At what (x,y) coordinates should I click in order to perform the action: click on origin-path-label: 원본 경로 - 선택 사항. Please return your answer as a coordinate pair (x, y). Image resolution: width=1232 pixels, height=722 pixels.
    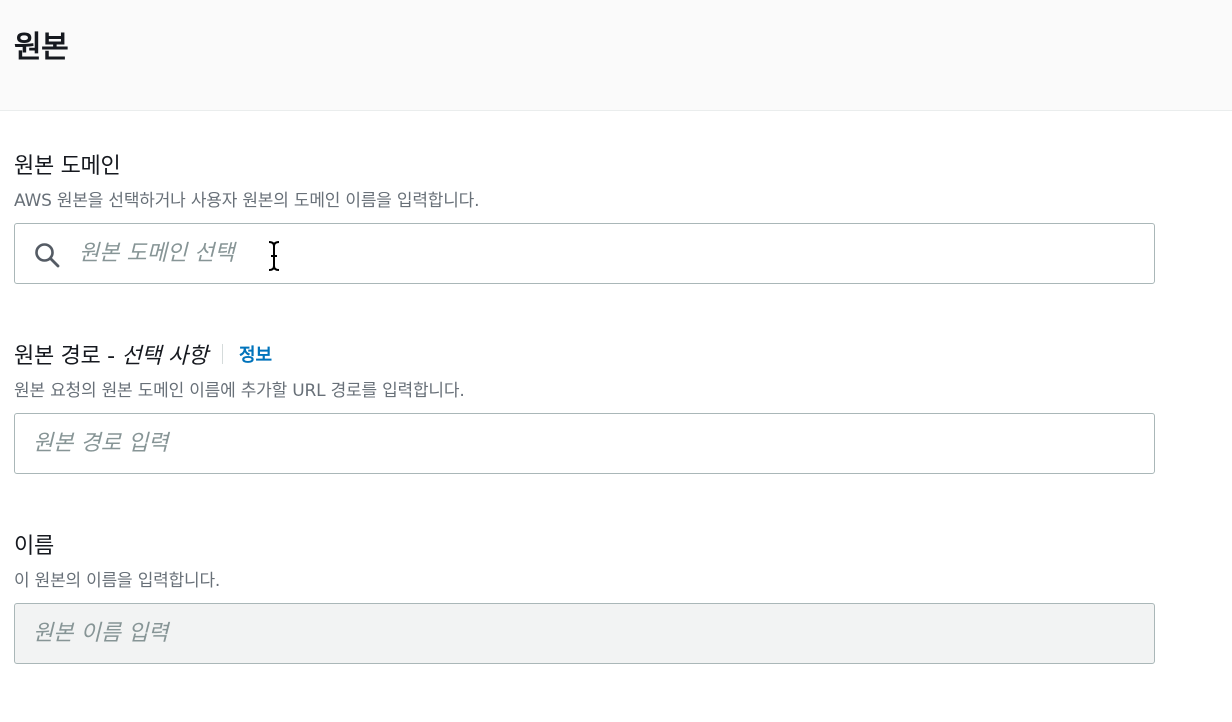
    Looking at the image, I should click on (111, 354).